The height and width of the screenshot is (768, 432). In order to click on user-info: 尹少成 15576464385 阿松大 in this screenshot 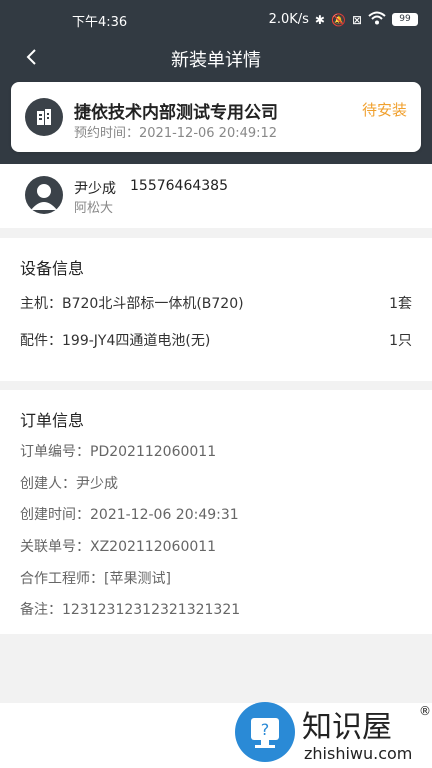, I will do `click(216, 196)`.